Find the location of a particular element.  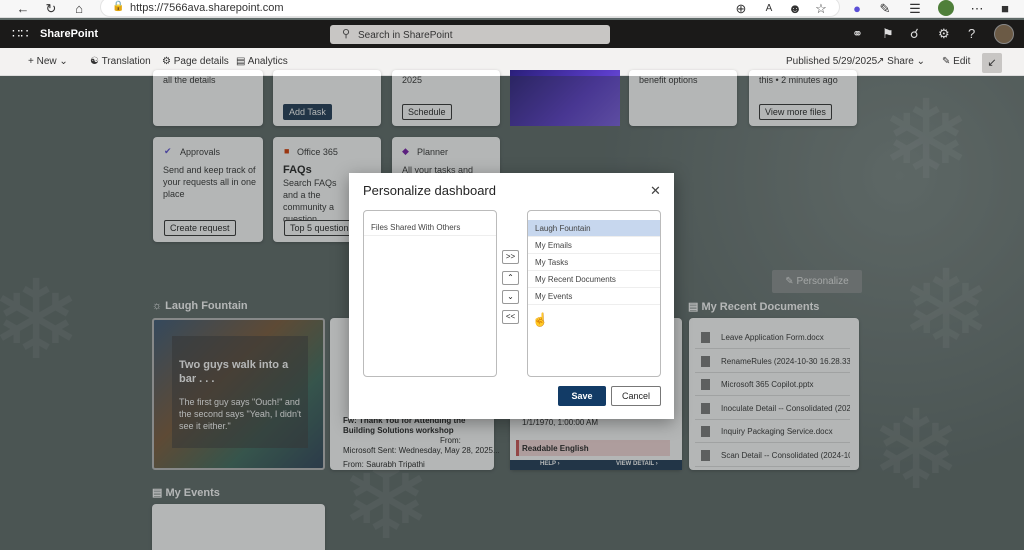

lock-icon: 🔒 is located at coordinates (118, 6).